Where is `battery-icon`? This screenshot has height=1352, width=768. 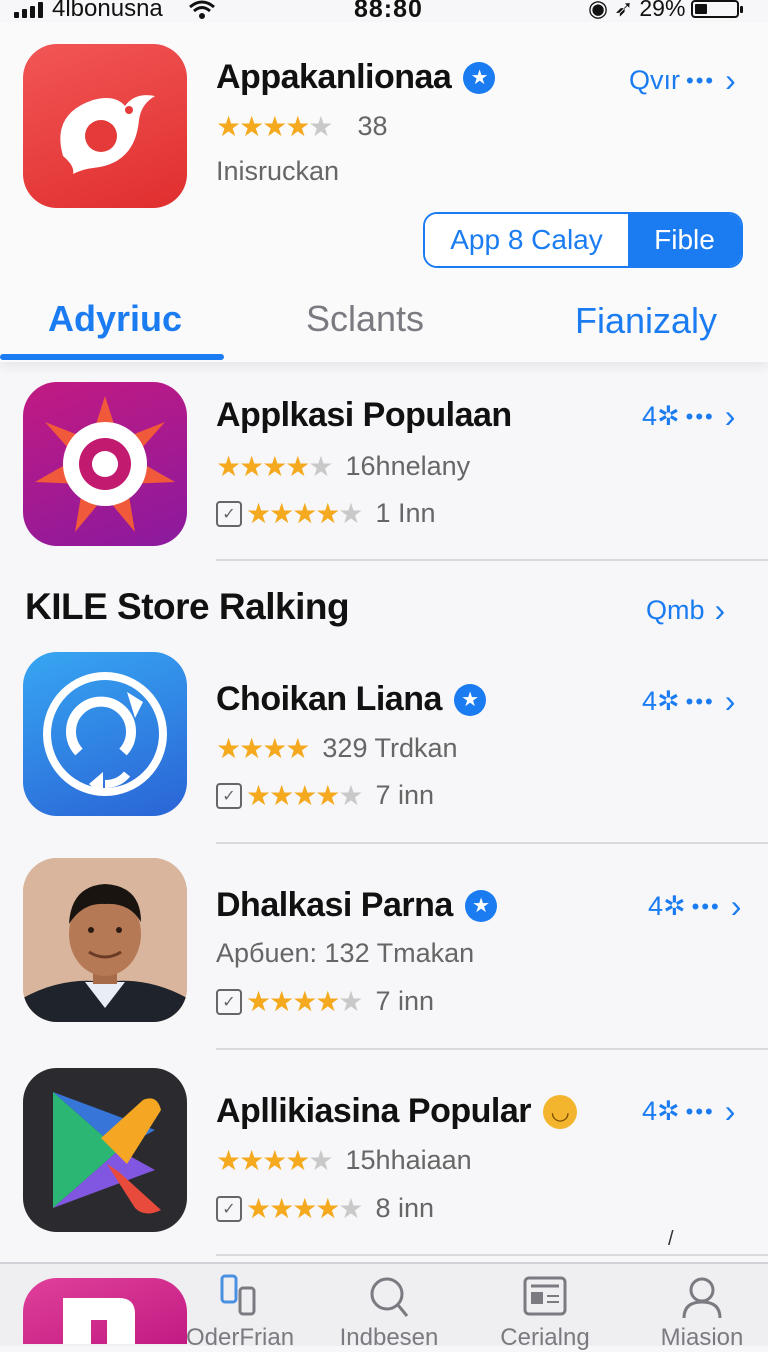 battery-icon is located at coordinates (717, 9).